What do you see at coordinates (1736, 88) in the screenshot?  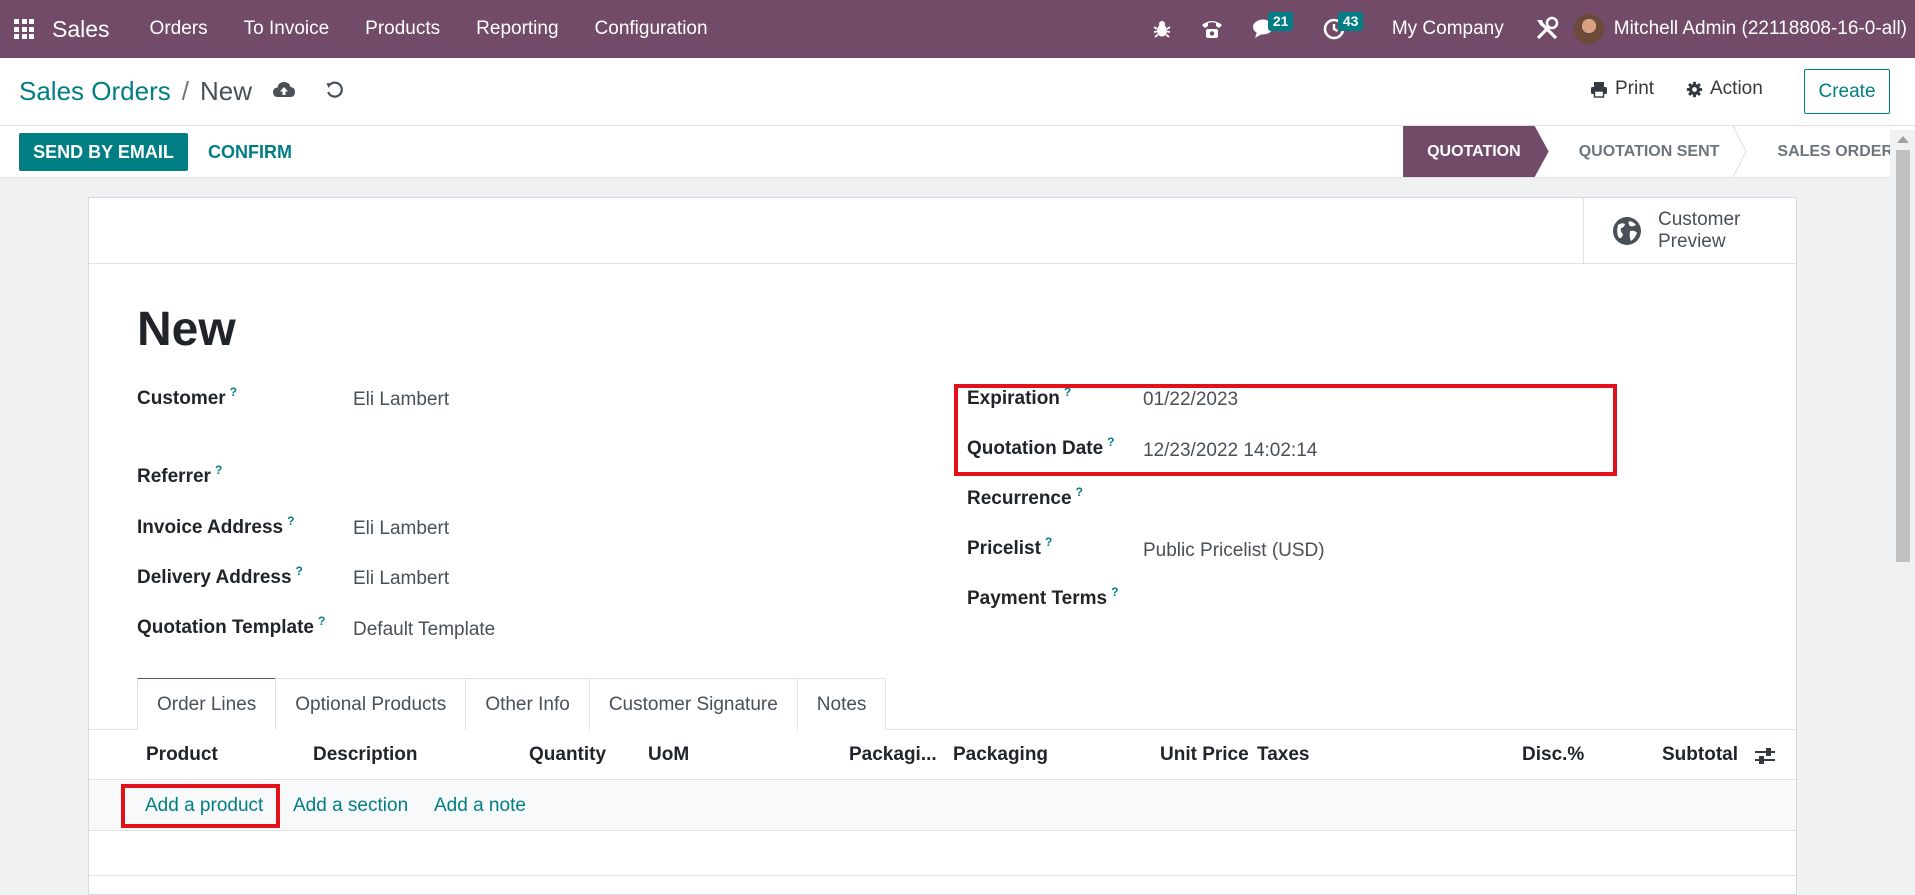 I see `action-label: Action` at bounding box center [1736, 88].